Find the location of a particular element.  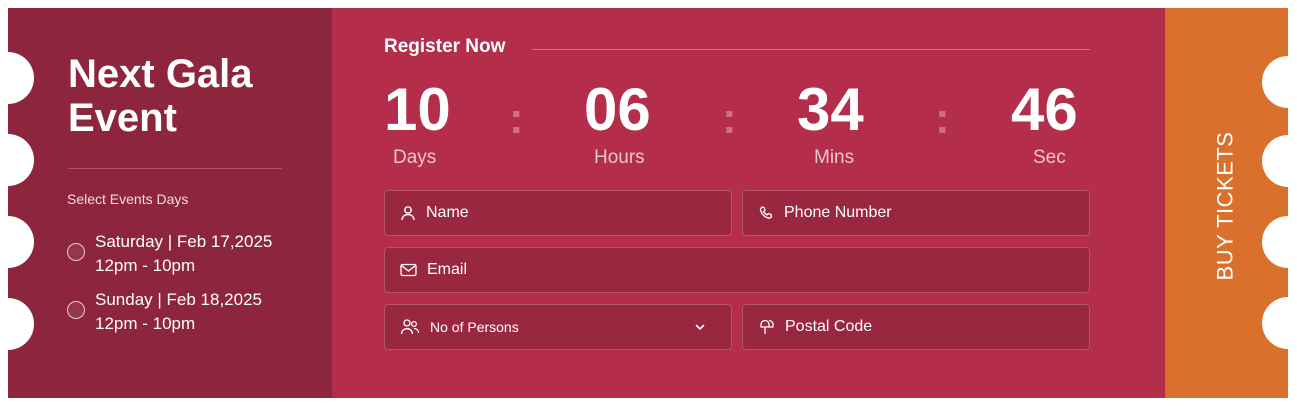

phone-icon is located at coordinates (766, 212).